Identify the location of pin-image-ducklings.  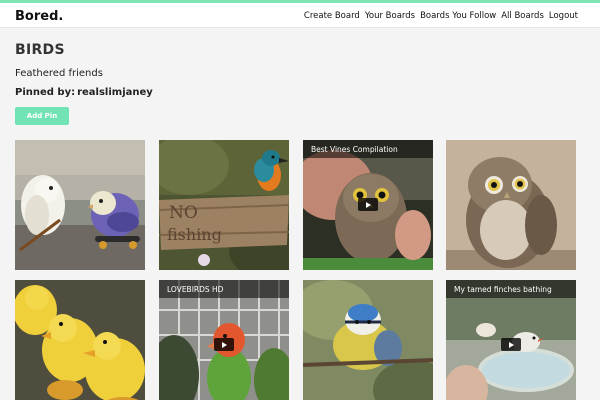
(80, 340).